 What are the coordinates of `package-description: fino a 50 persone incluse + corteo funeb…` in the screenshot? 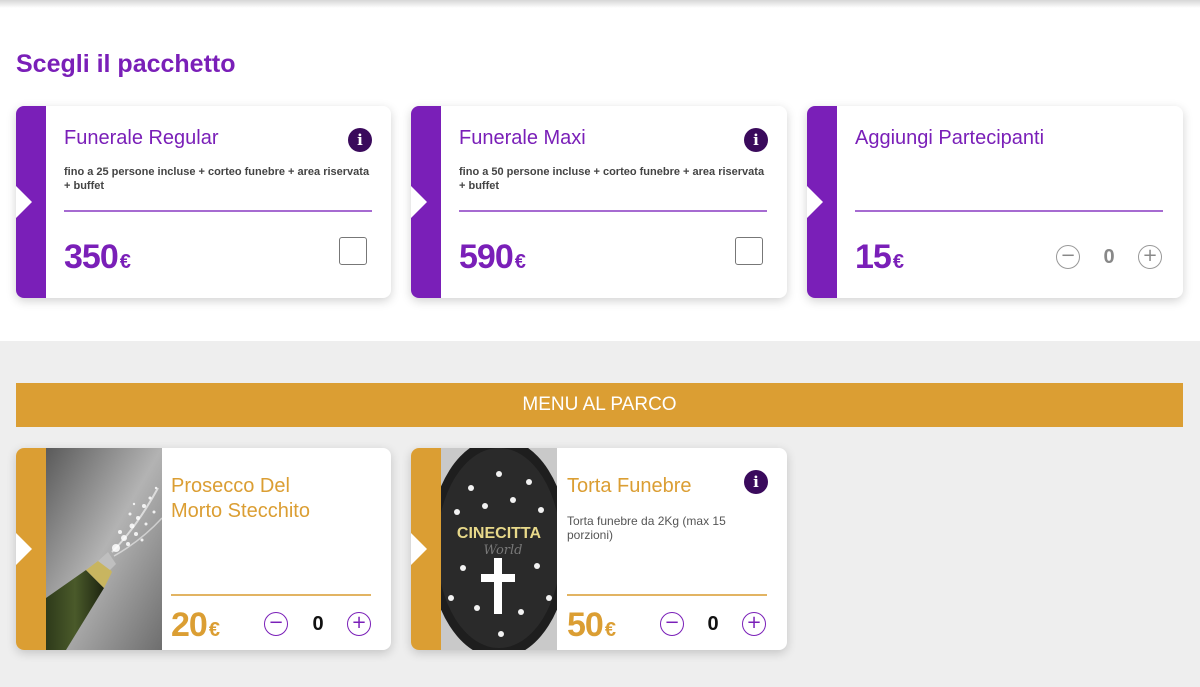 It's located at (612, 179).